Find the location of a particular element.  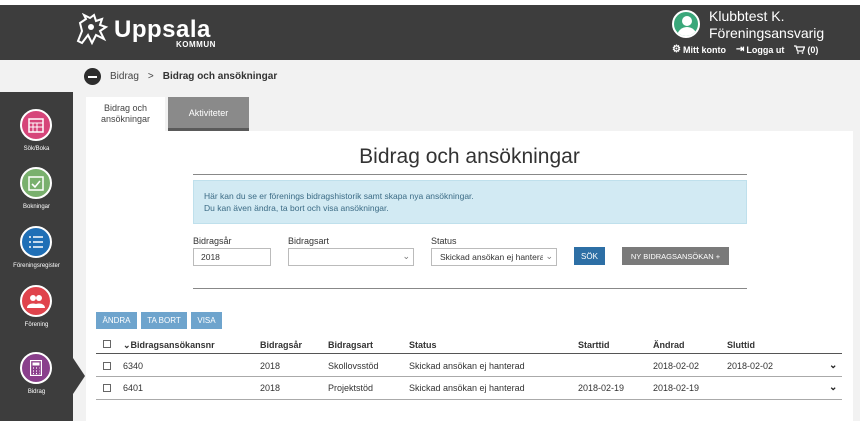

sidebar-item-sok-boka: Sök/Boka is located at coordinates (36, 138).